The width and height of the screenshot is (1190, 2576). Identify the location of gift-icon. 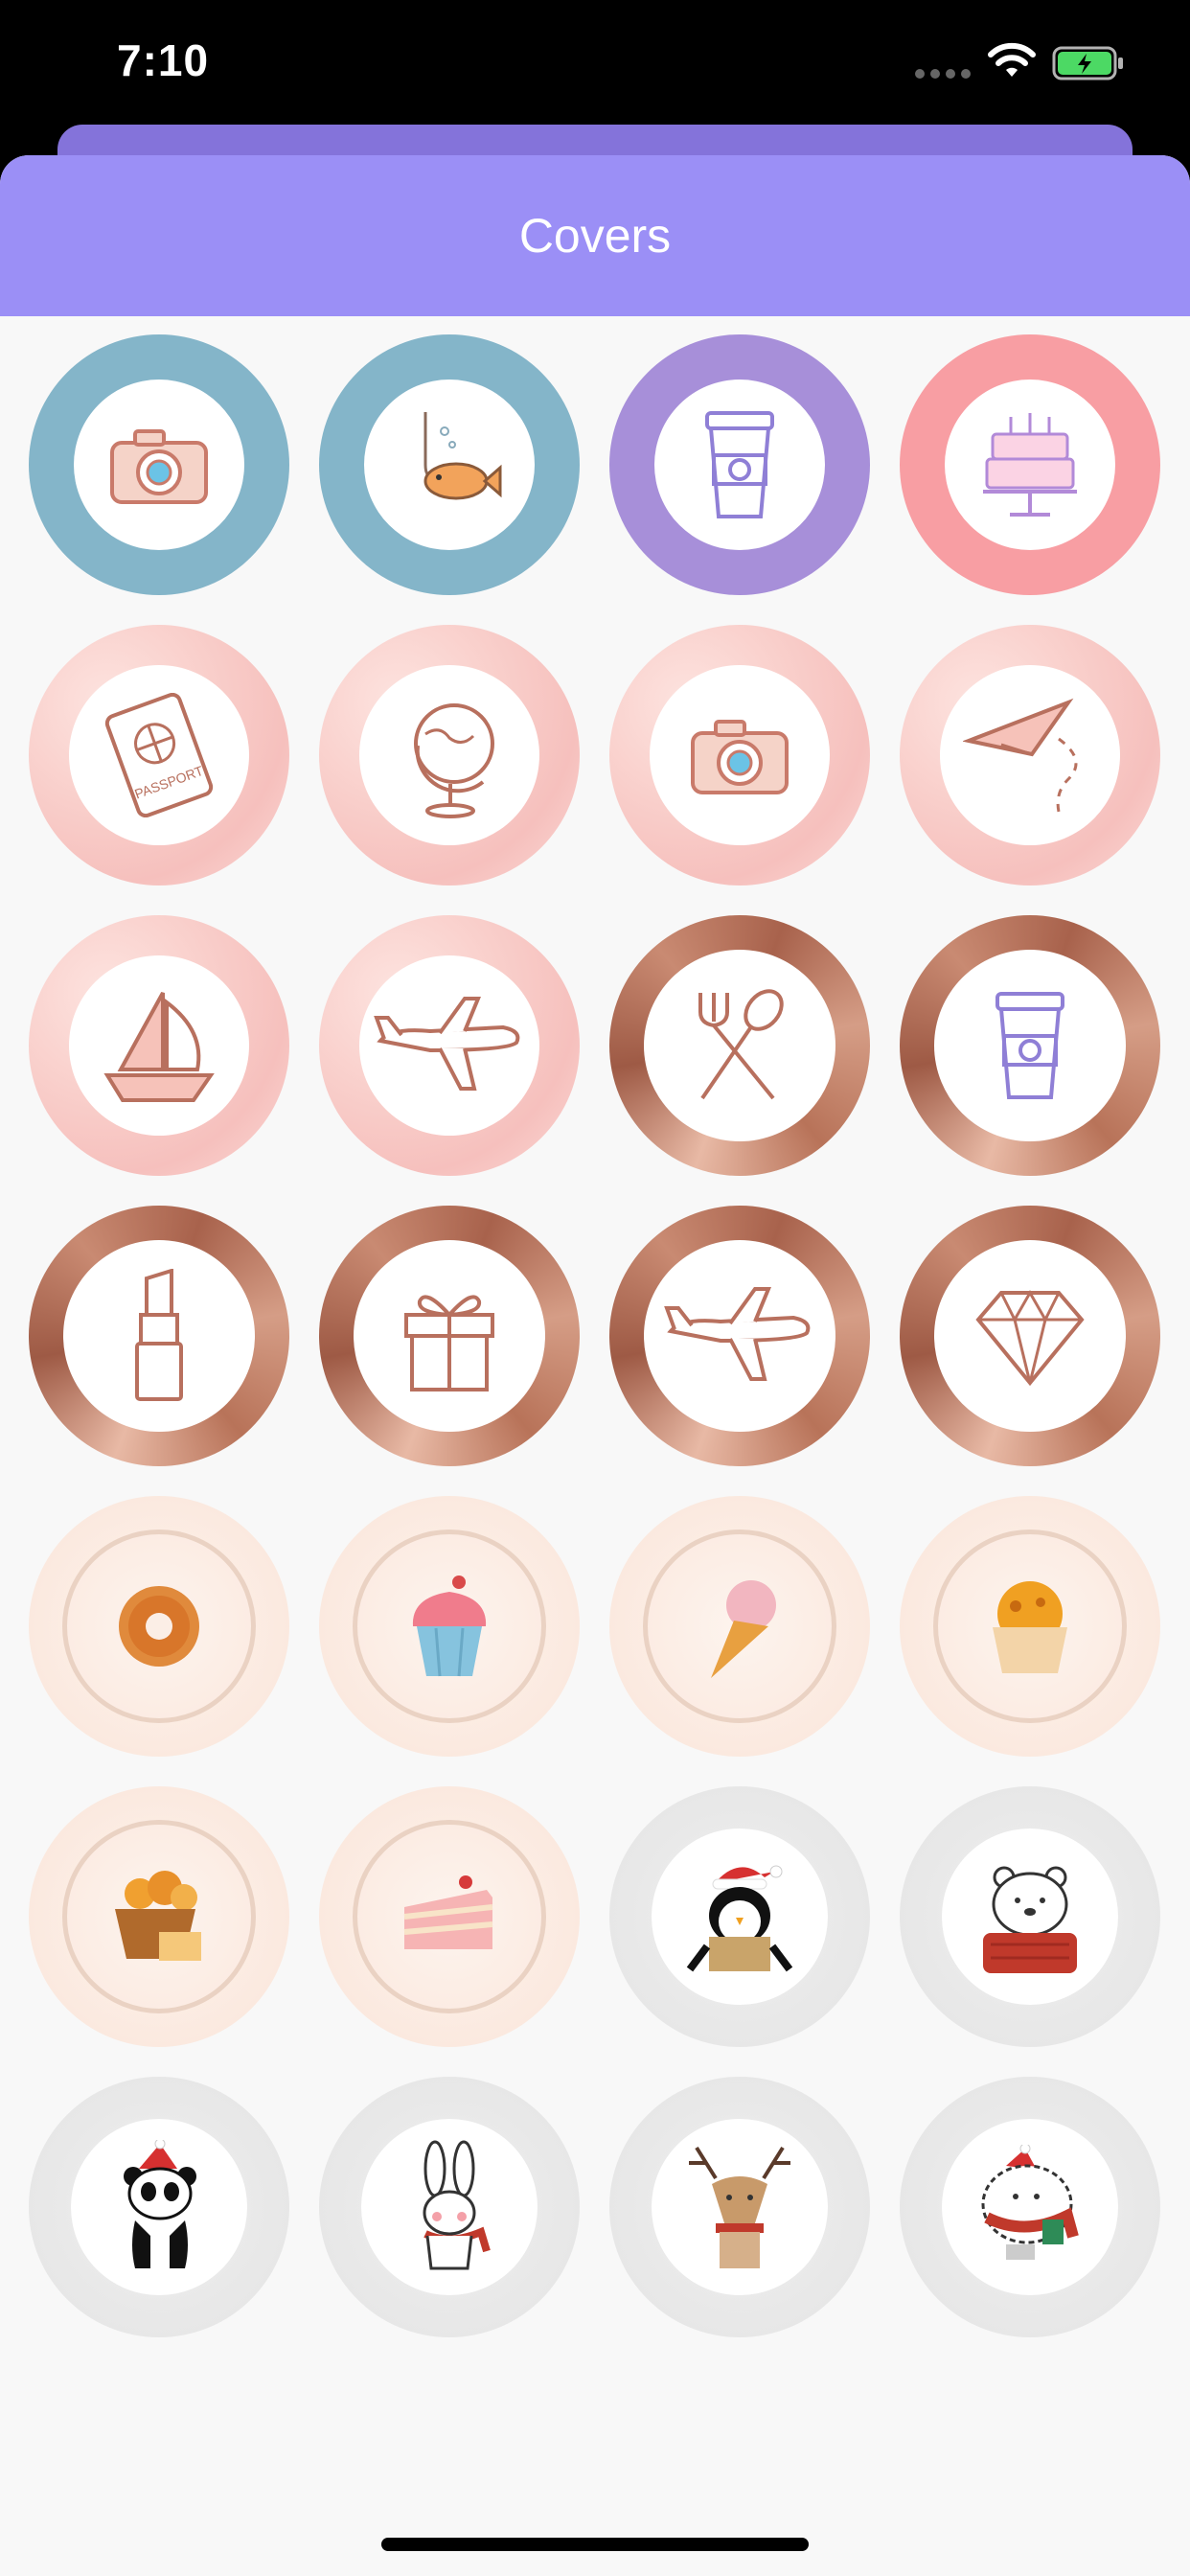
(450, 1335).